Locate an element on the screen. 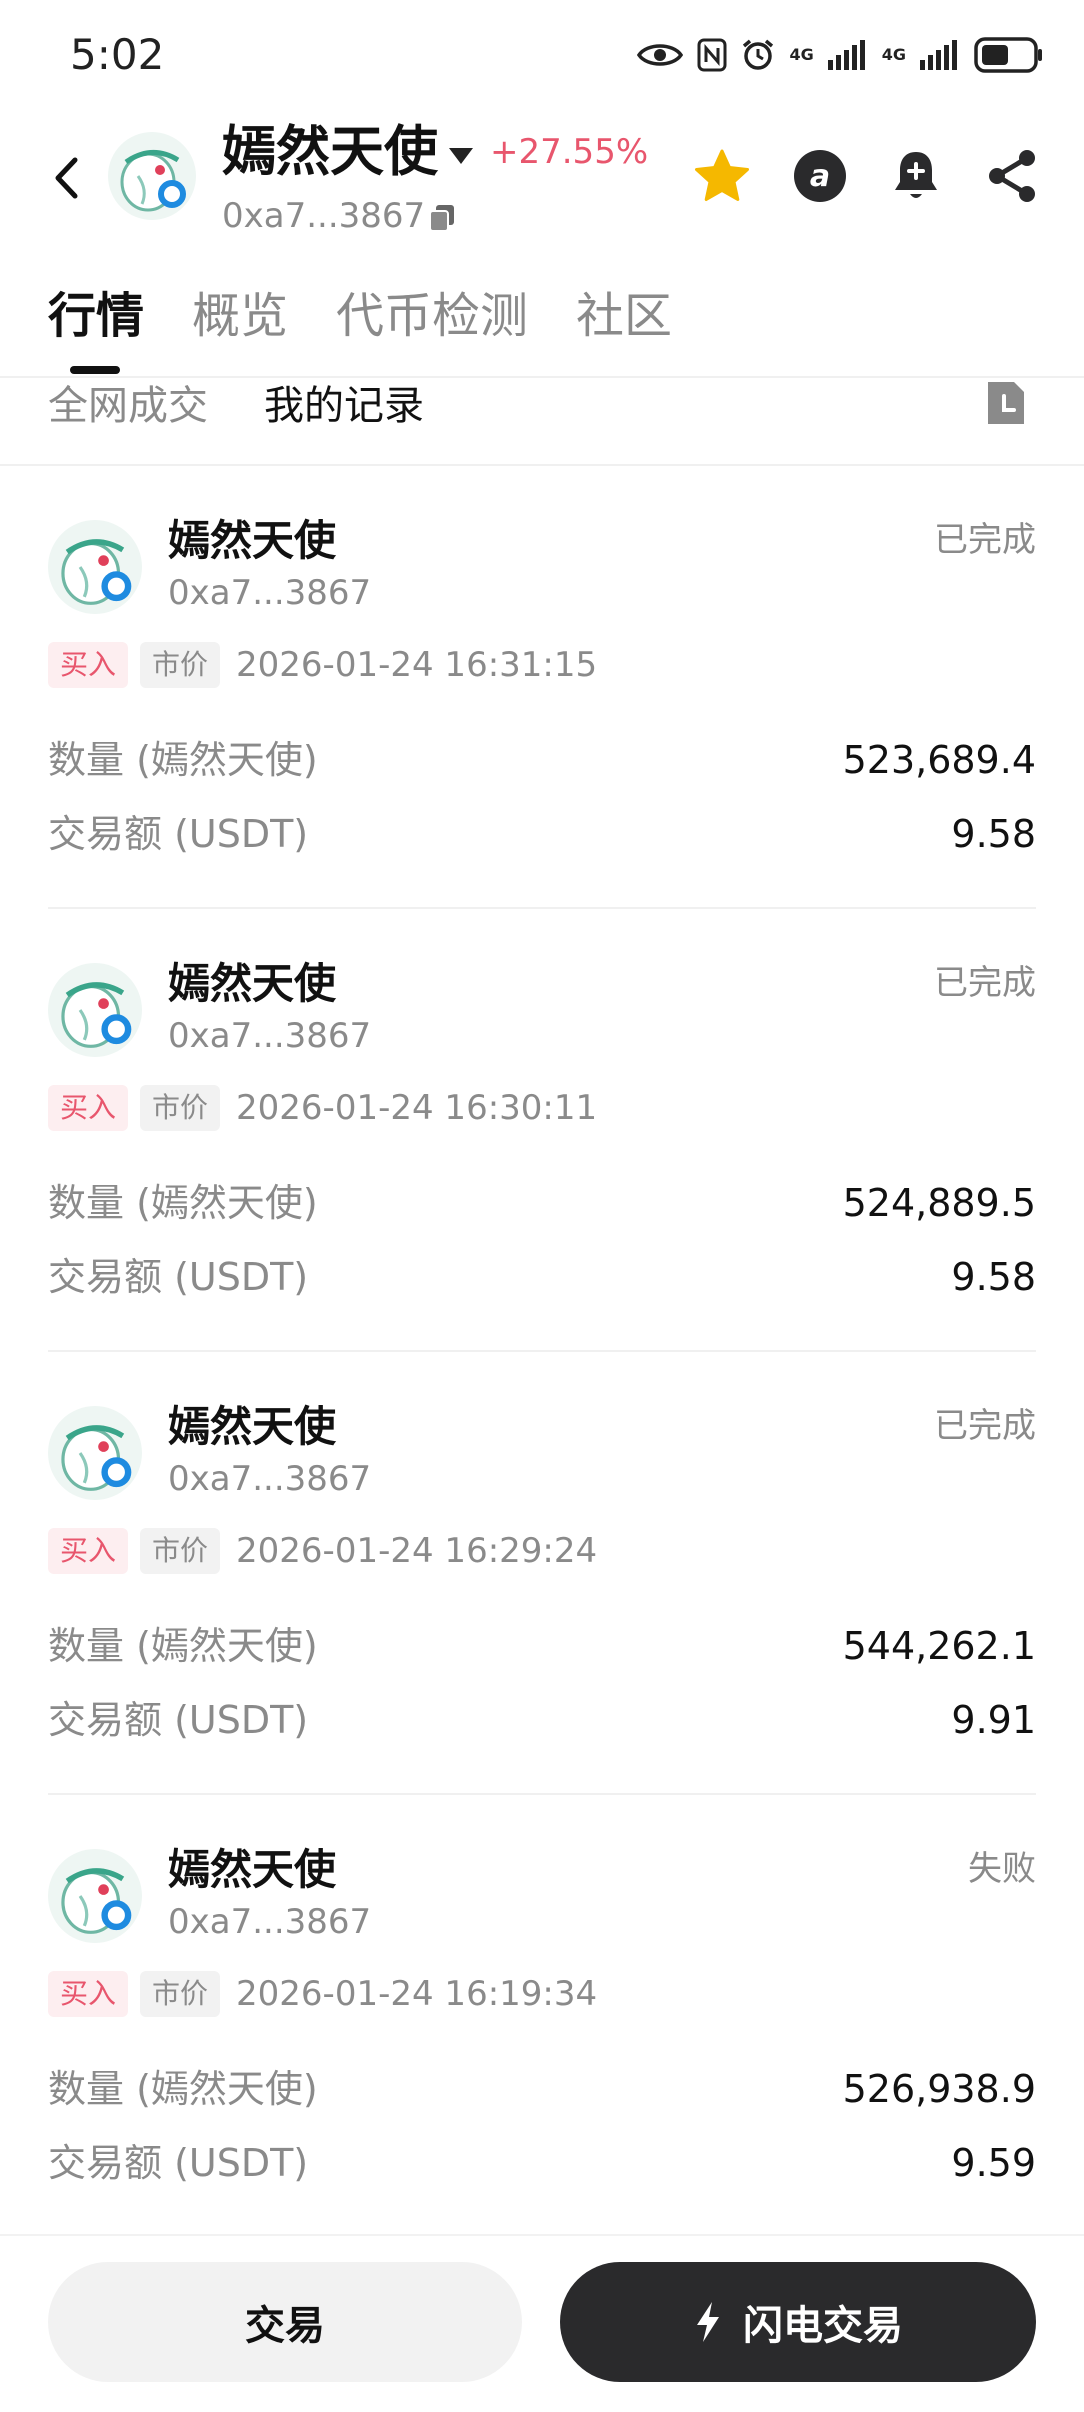 The image size is (1084, 2412). quantity-value: 544,262.1 is located at coordinates (939, 1646).